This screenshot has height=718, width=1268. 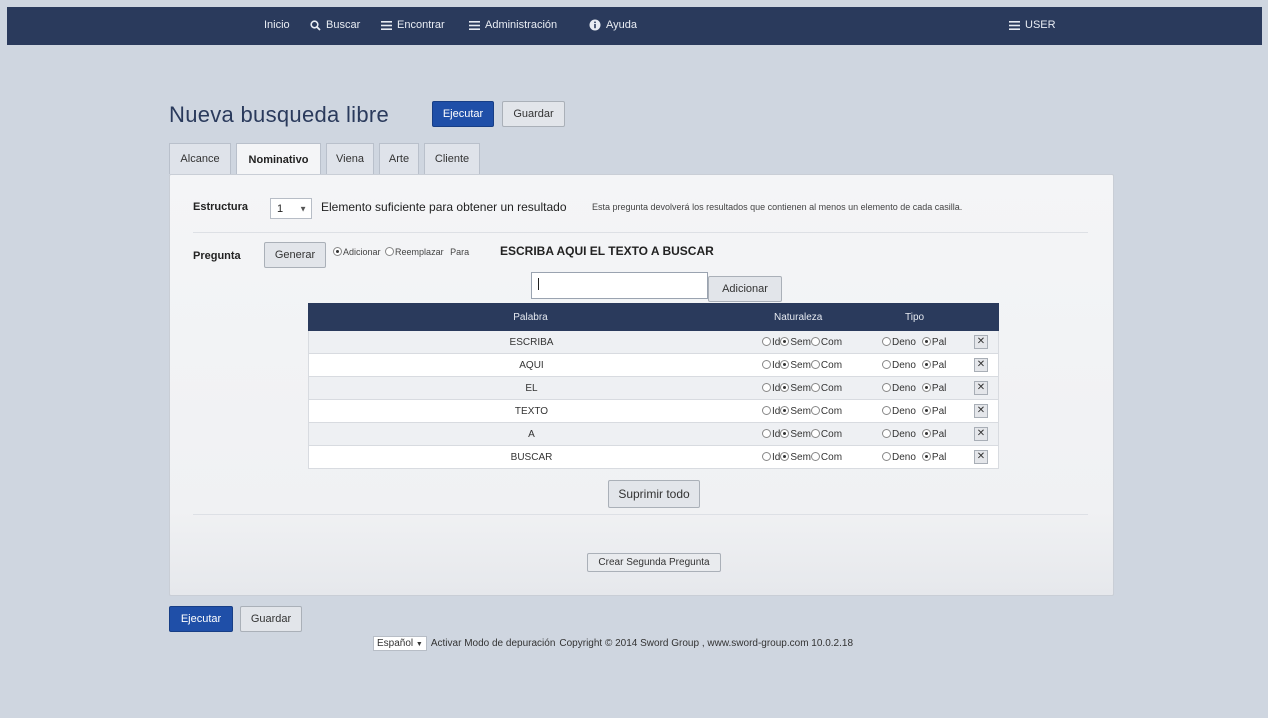 What do you see at coordinates (271, 619) in the screenshot?
I see `bottom-guardar-button: Guardar` at bounding box center [271, 619].